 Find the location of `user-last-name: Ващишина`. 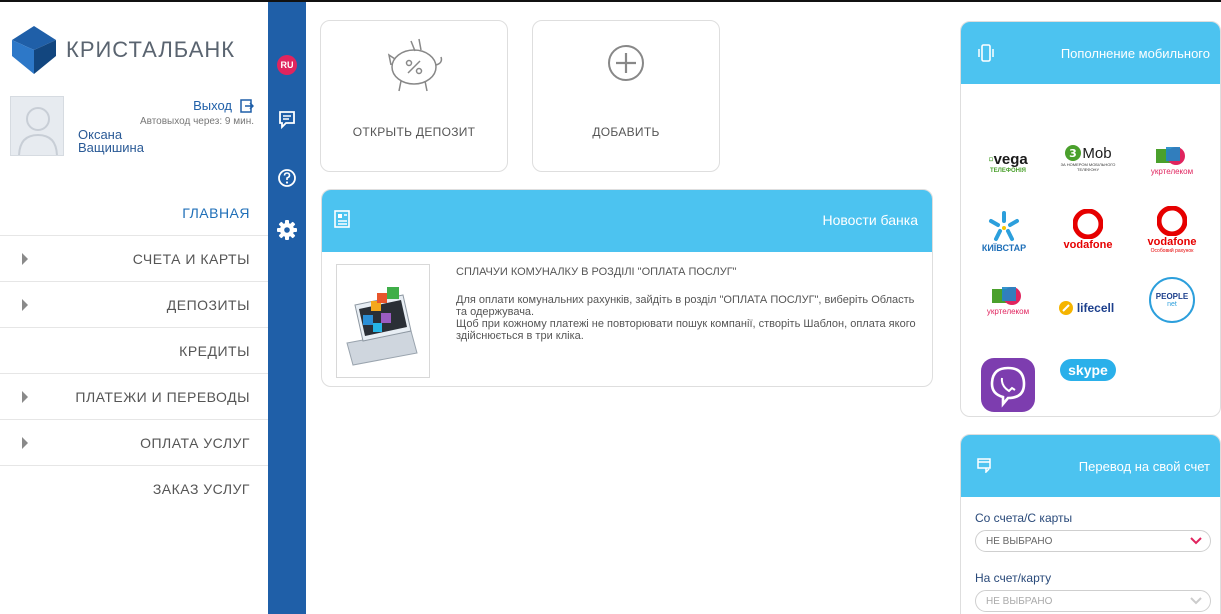

user-last-name: Ващишина is located at coordinates (111, 147).